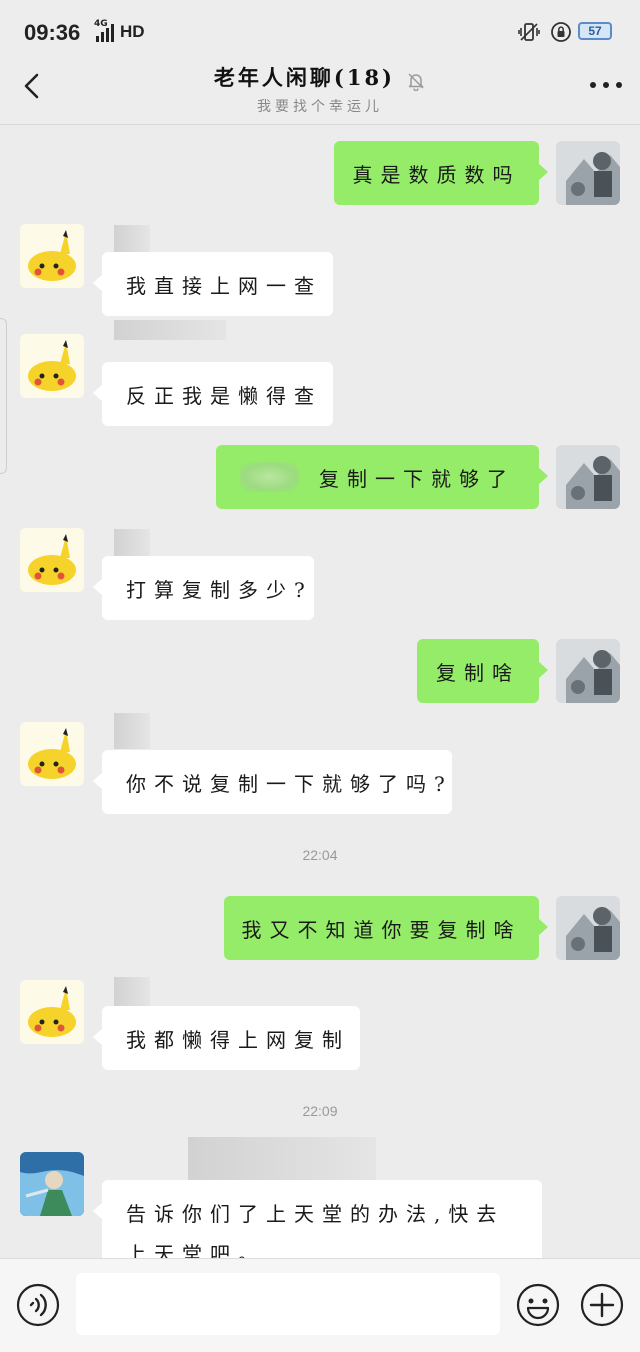 The width and height of the screenshot is (640, 1352). Describe the element at coordinates (317, 1219) in the screenshot. I see `message-bubble-incoming: 告诉你们了上天堂的办法,快去上天堂吧。` at that location.